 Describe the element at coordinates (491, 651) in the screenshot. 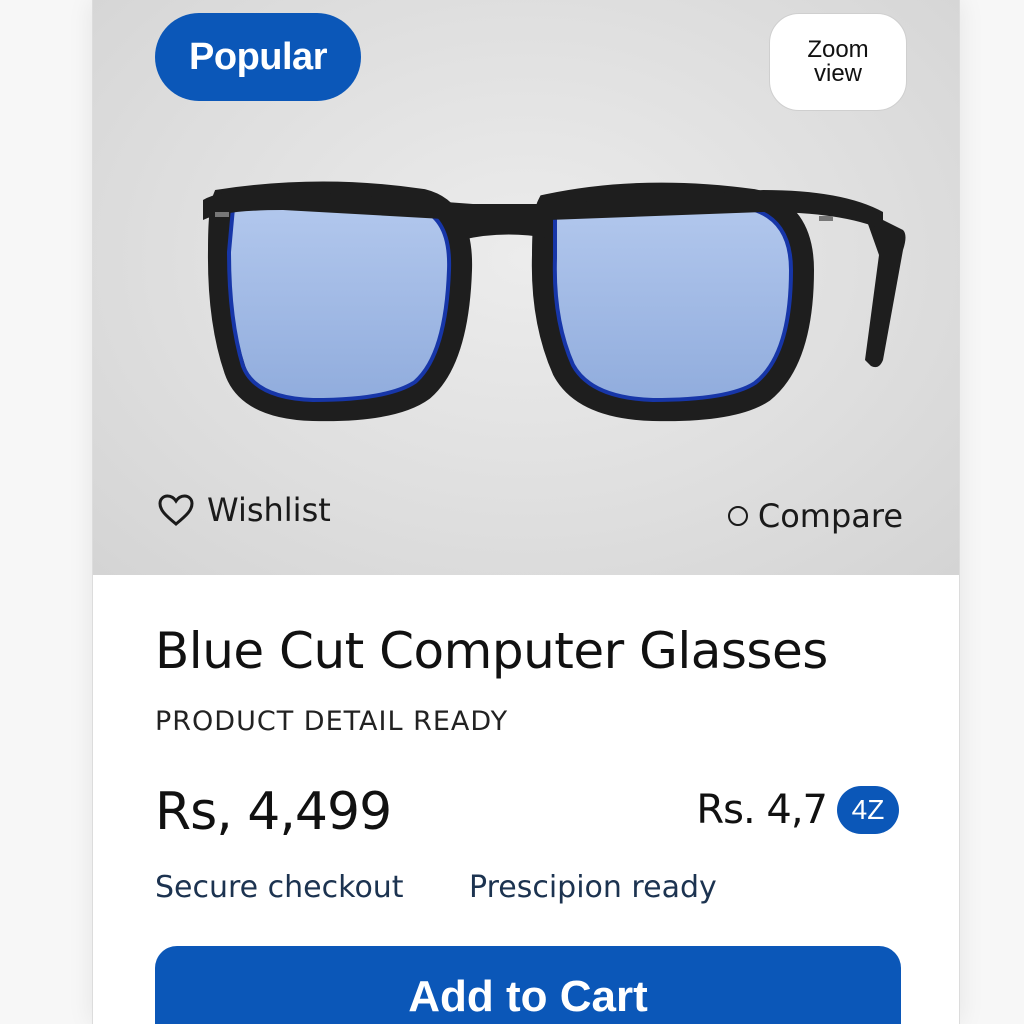

I see `product-title: Blue Cut Computer Glasses` at that location.